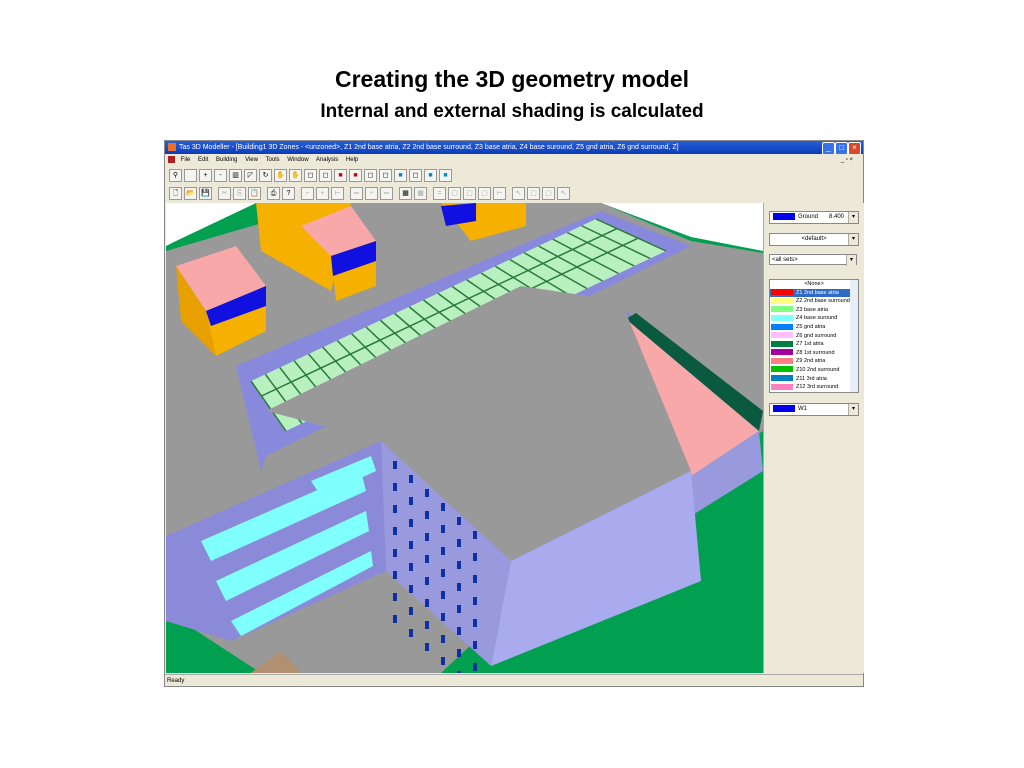  Describe the element at coordinates (814, 353) in the screenshot. I see `zone-item: Z8 1st surround` at that location.